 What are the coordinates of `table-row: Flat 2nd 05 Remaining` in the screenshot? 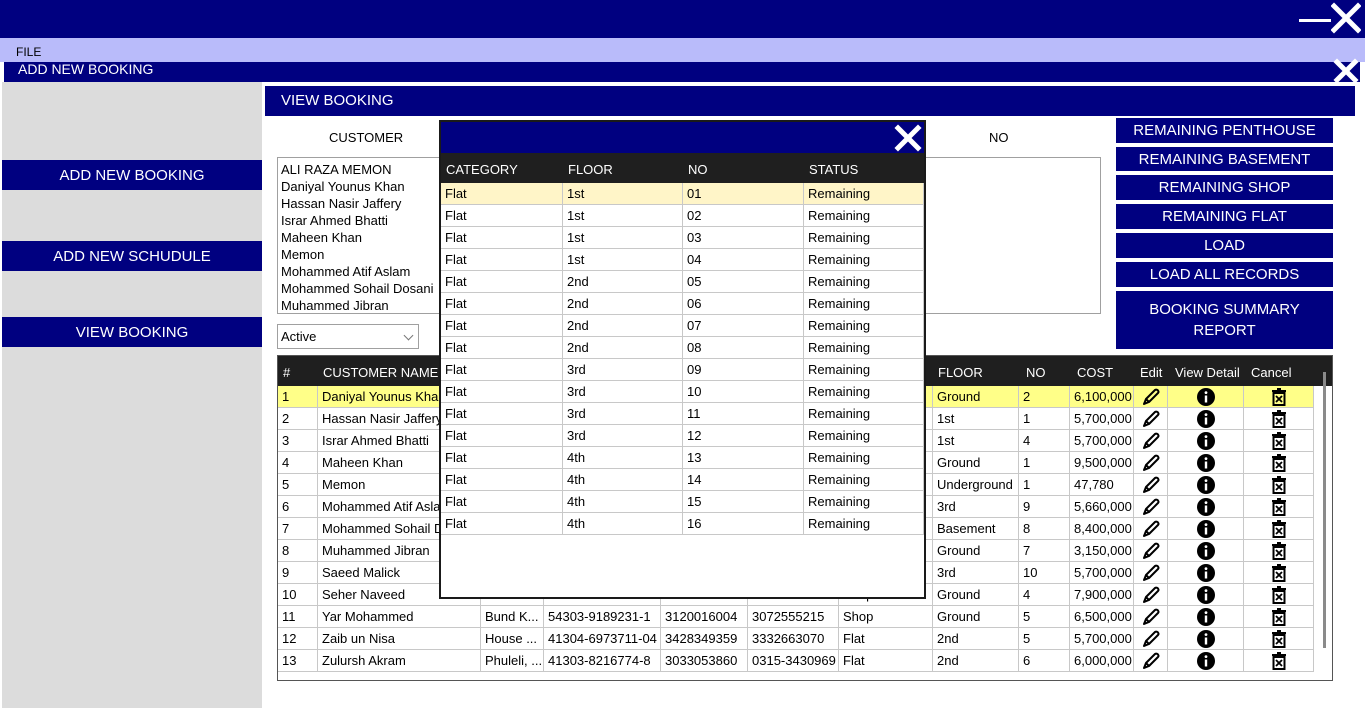 It's located at (682, 282).